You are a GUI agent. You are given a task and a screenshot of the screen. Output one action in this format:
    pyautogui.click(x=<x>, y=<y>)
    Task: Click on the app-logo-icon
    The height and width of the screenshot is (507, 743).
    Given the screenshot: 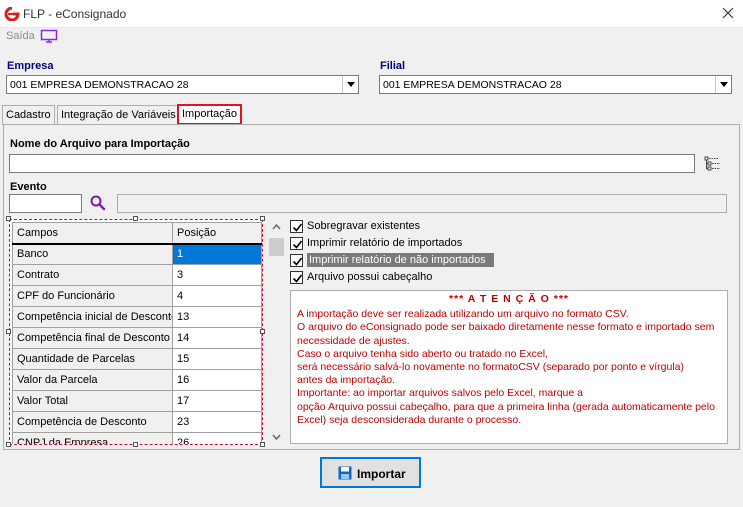 What is the action you would take?
    pyautogui.click(x=12, y=14)
    